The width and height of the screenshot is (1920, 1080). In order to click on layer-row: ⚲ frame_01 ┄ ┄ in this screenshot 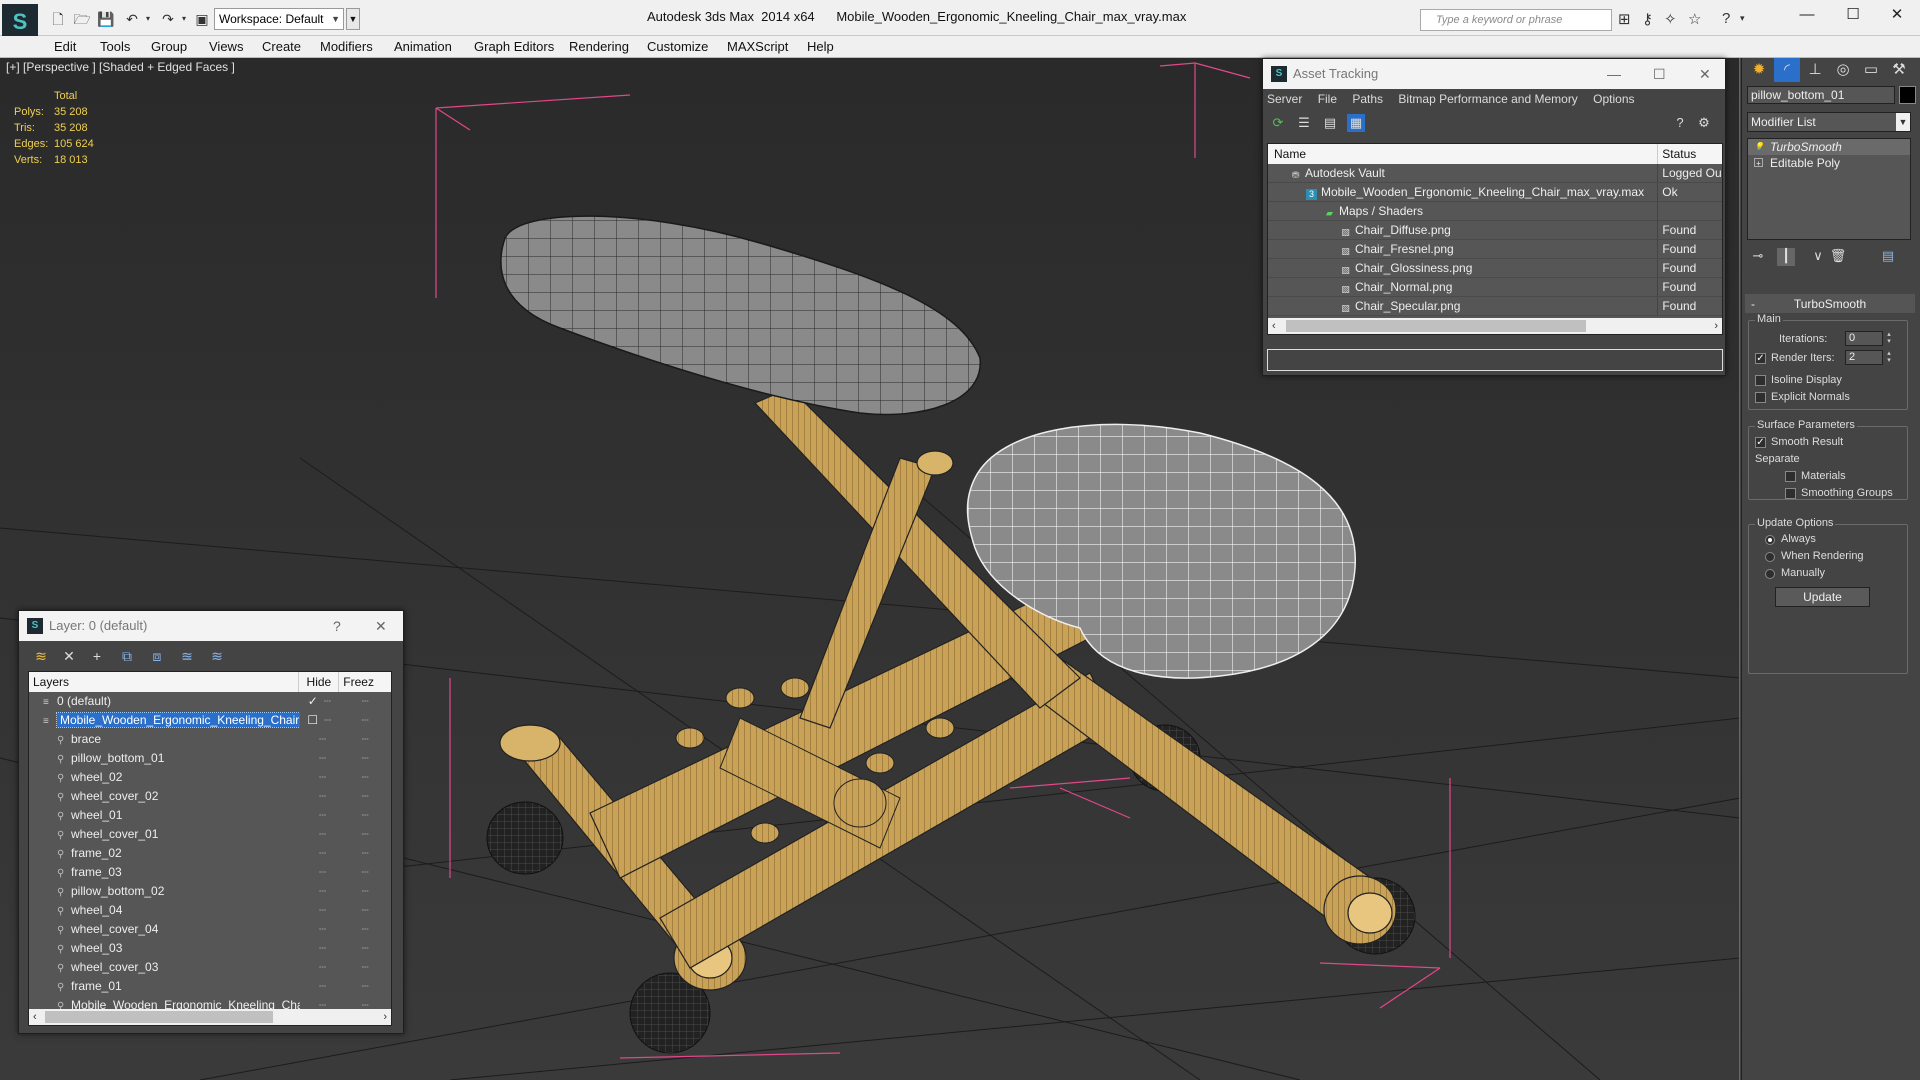, I will do `click(210, 986)`.